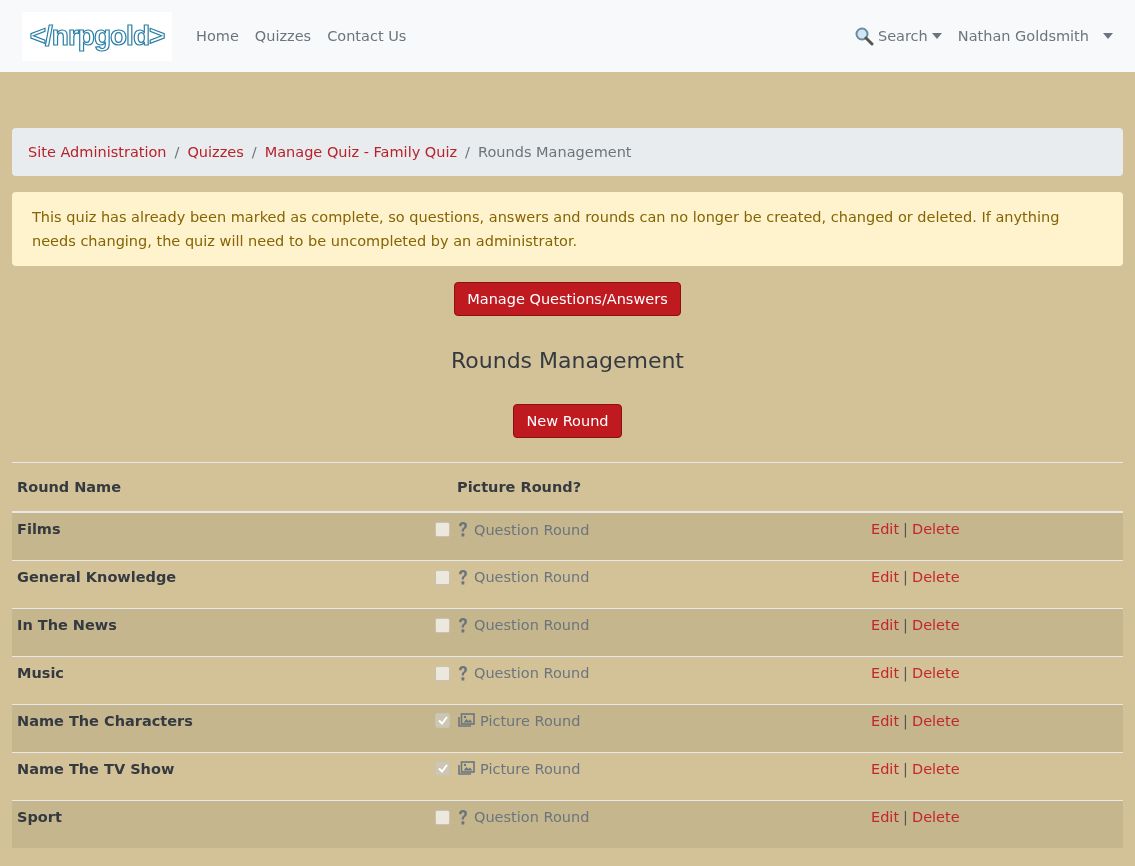 Image resolution: width=1135 pixels, height=866 pixels. Describe the element at coordinates (567, 421) in the screenshot. I see `new-round-button: New Round` at that location.